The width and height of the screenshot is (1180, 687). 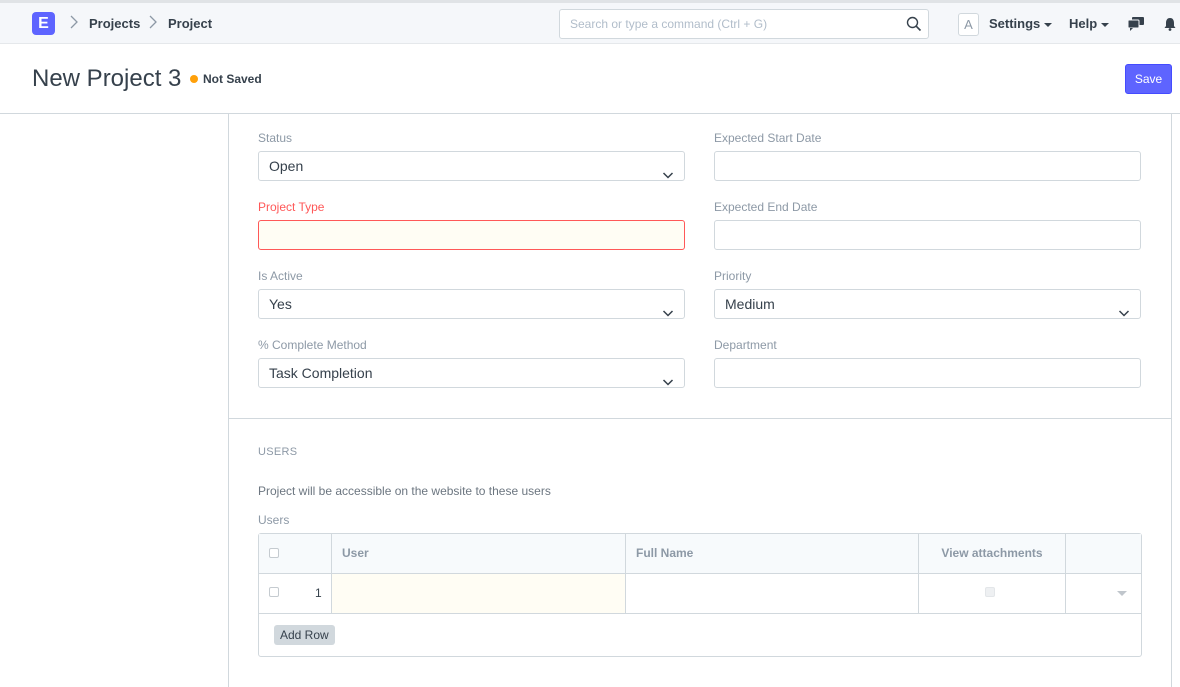 I want to click on is-active-field: Is Active Yes, so click(x=471, y=294).